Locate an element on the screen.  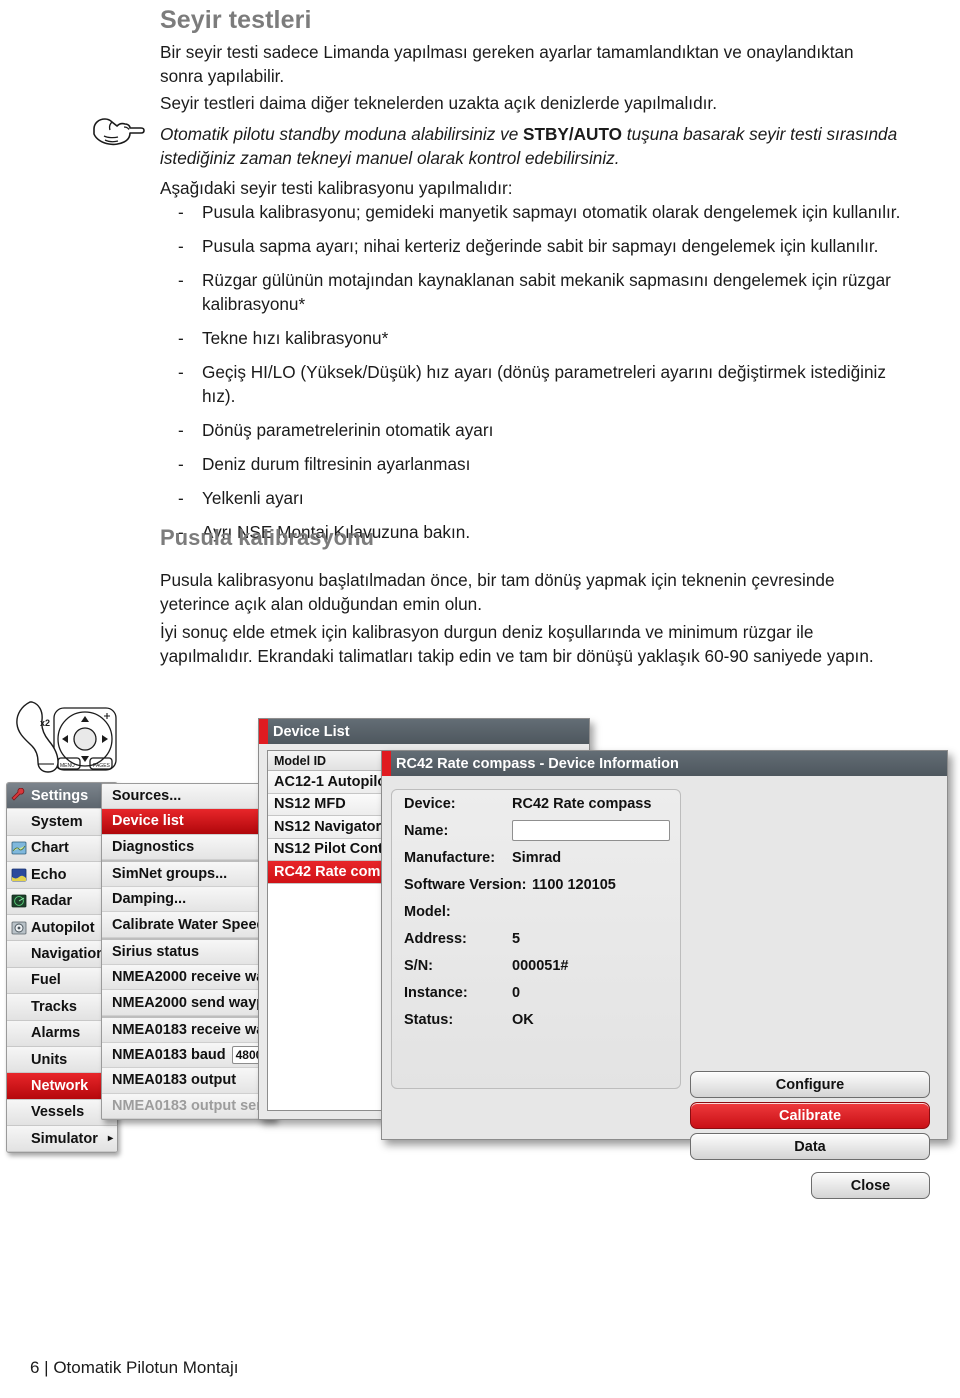
autopilot-keypad-illustration: x2 MENU PAGES is located at coordinates (65, 746).